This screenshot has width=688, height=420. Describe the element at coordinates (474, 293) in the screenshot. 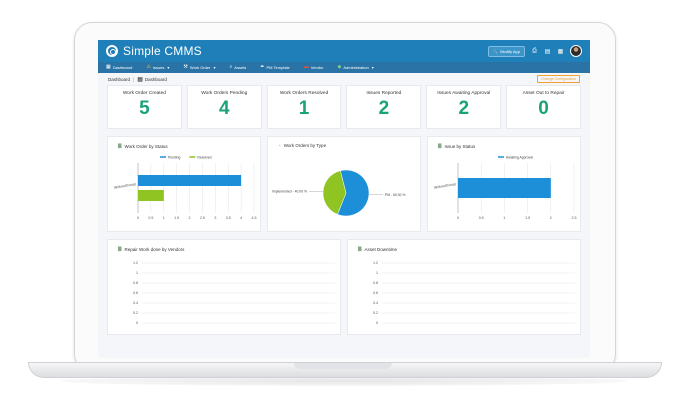

I see `asset-downtime-chart: 1.2 1 0.8 0.6 0.4 0.2 0` at that location.